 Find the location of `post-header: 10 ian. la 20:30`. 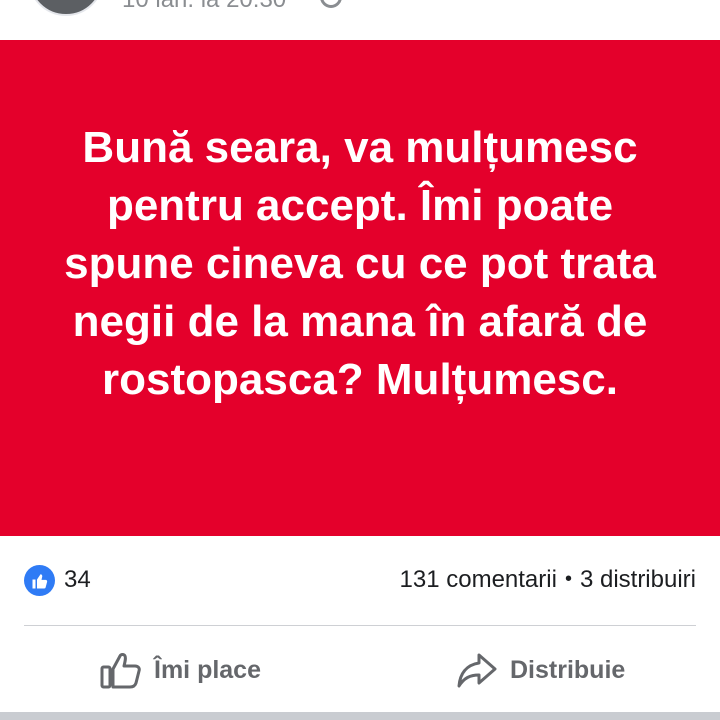

post-header: 10 ian. la 20:30 is located at coordinates (360, 20).